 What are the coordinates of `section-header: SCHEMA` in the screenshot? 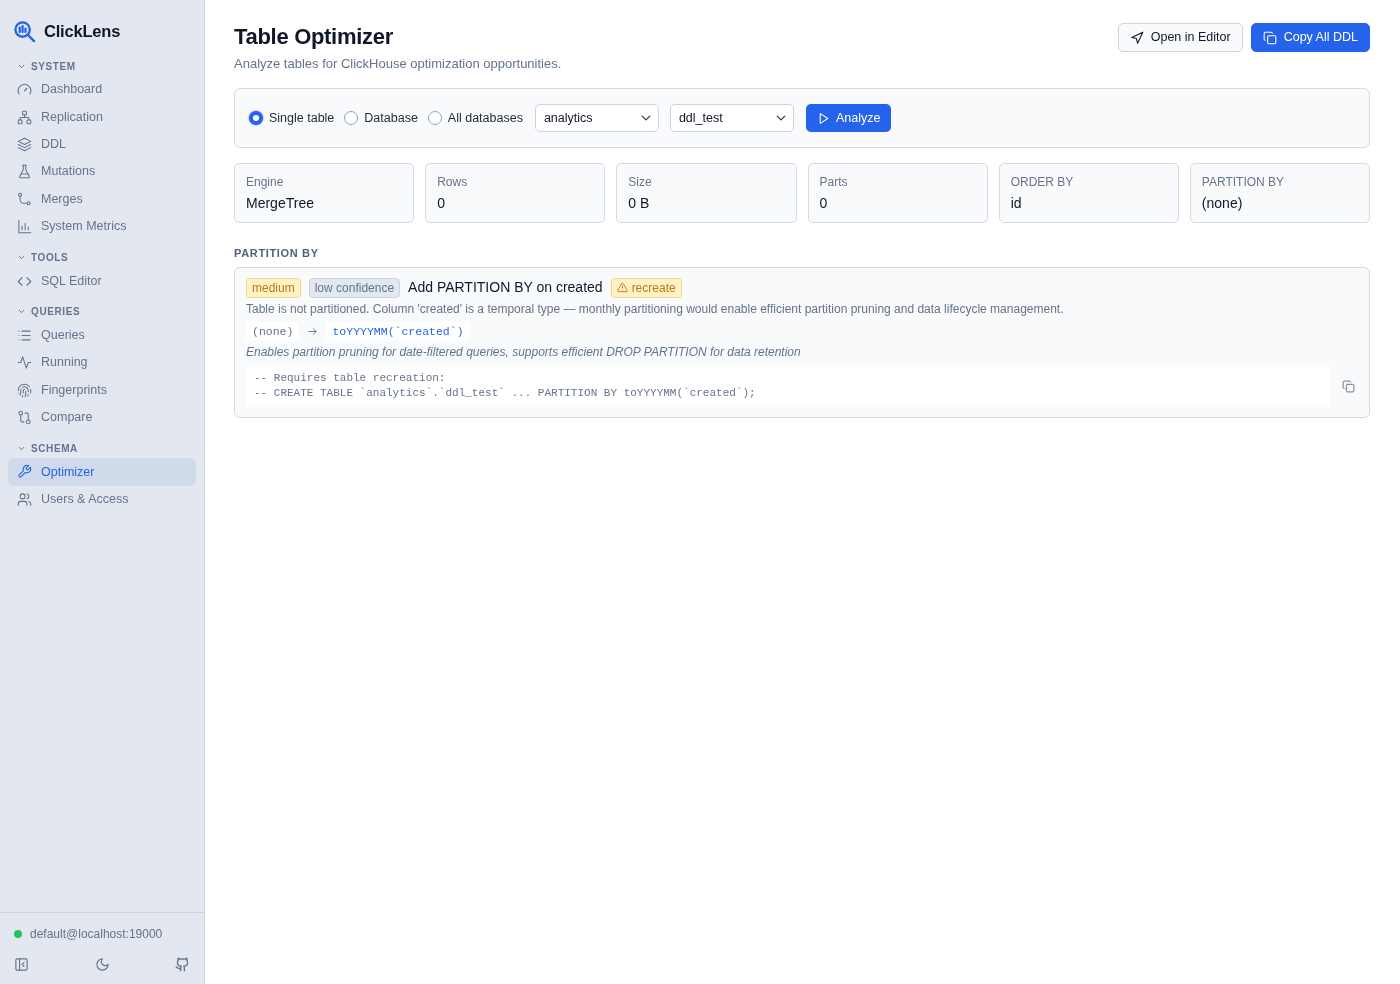 It's located at (43, 448).